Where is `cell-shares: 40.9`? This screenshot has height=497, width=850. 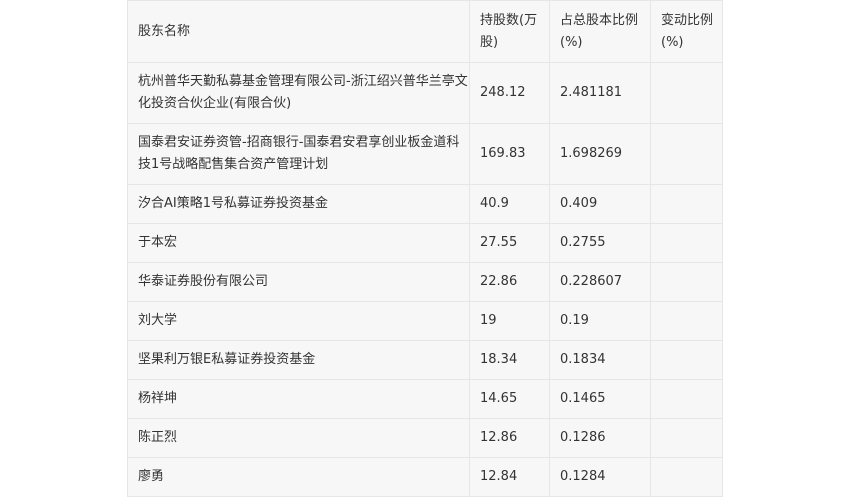 cell-shares: 40.9 is located at coordinates (509, 204).